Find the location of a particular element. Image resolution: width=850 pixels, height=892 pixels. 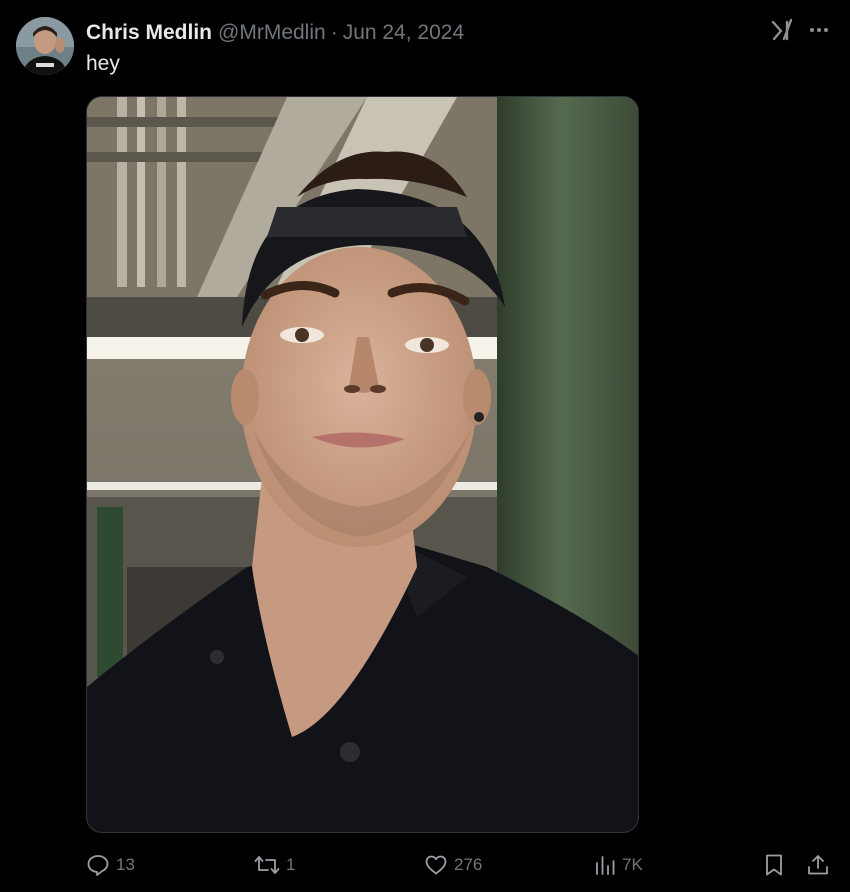

views-button: 7K is located at coordinates (618, 865).